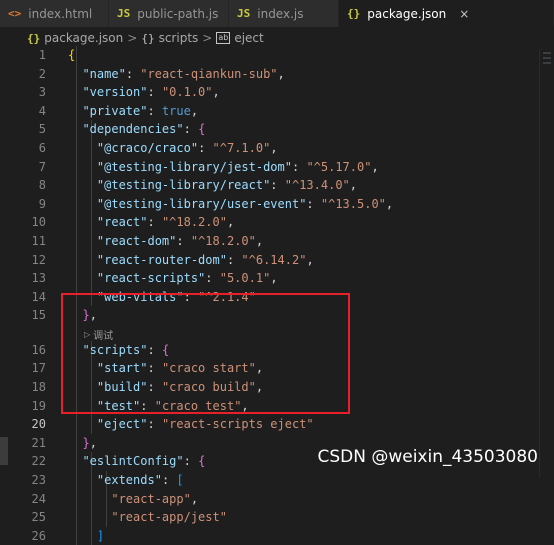 The width and height of the screenshot is (554, 545). Describe the element at coordinates (42, 73) in the screenshot. I see `line-number: 2` at that location.